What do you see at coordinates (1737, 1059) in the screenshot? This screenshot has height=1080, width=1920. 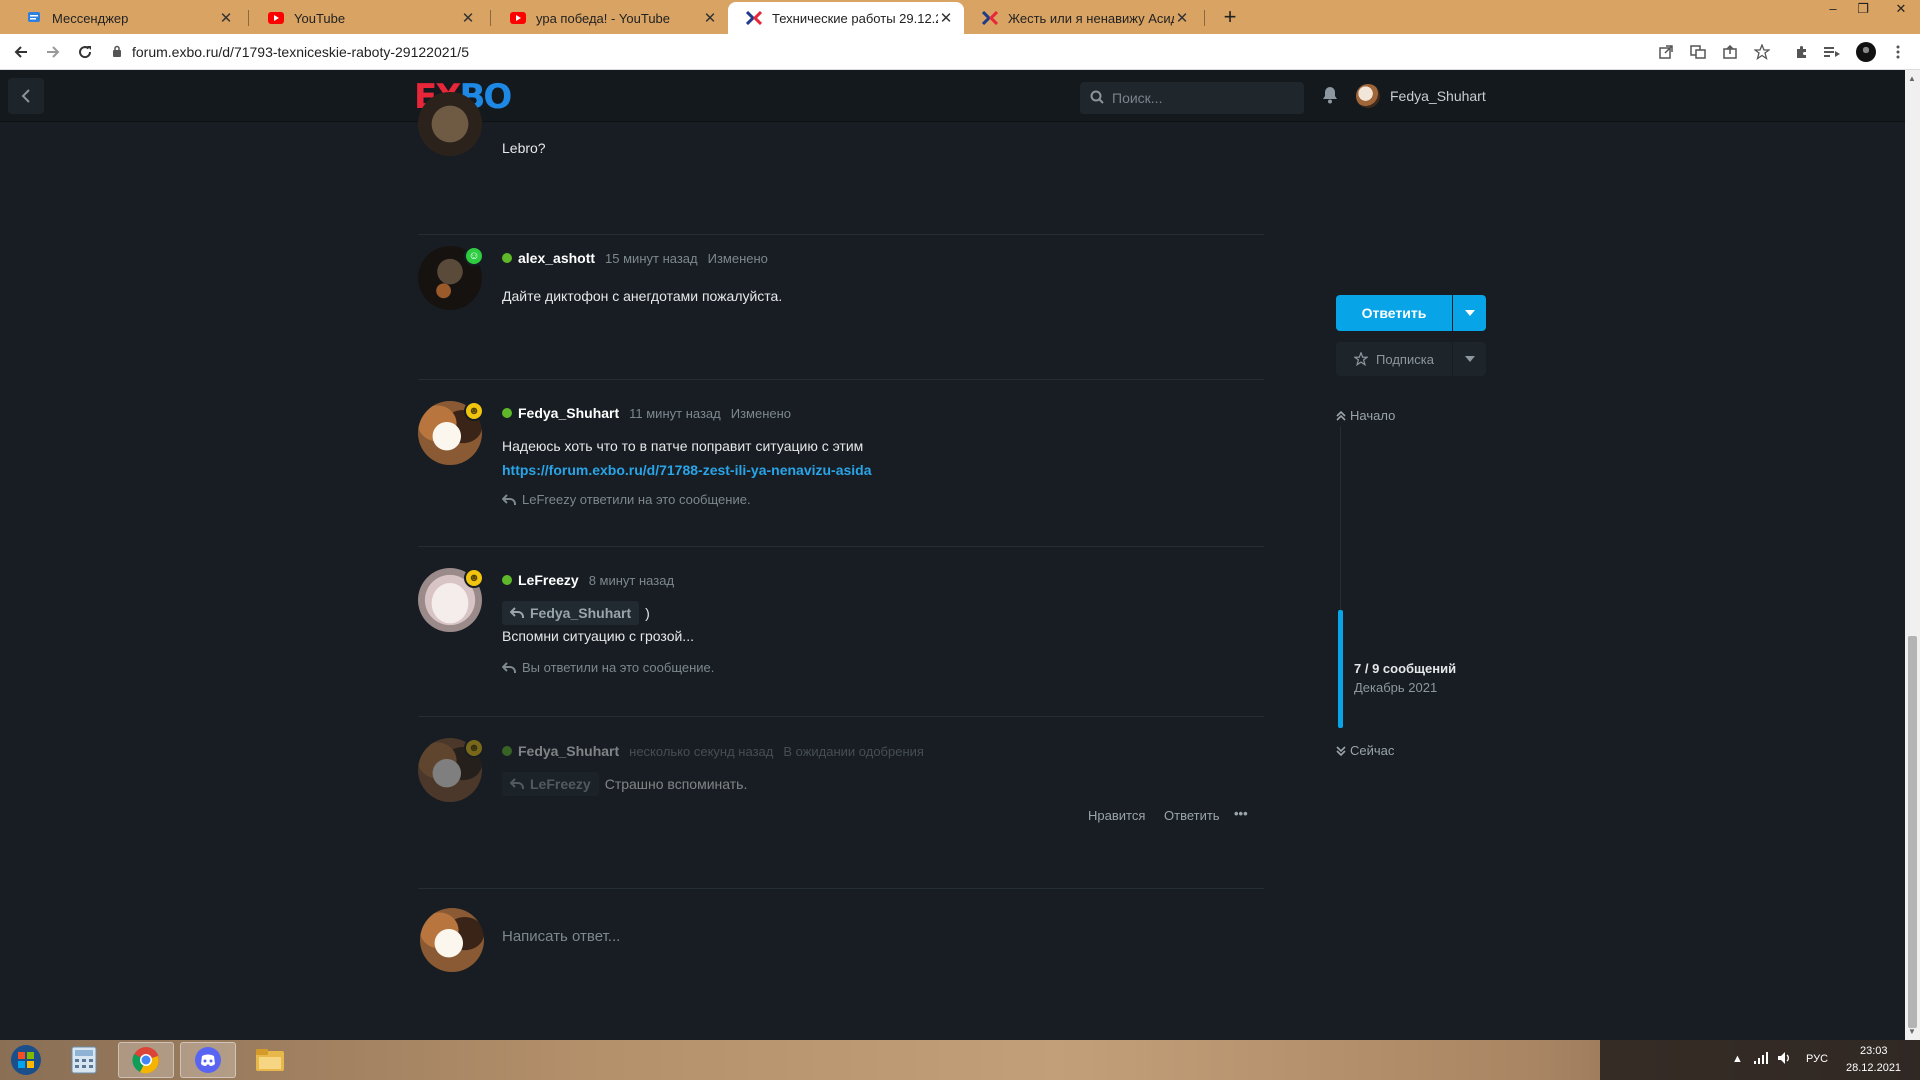 I see `tray-expand-icon: ▲` at bounding box center [1737, 1059].